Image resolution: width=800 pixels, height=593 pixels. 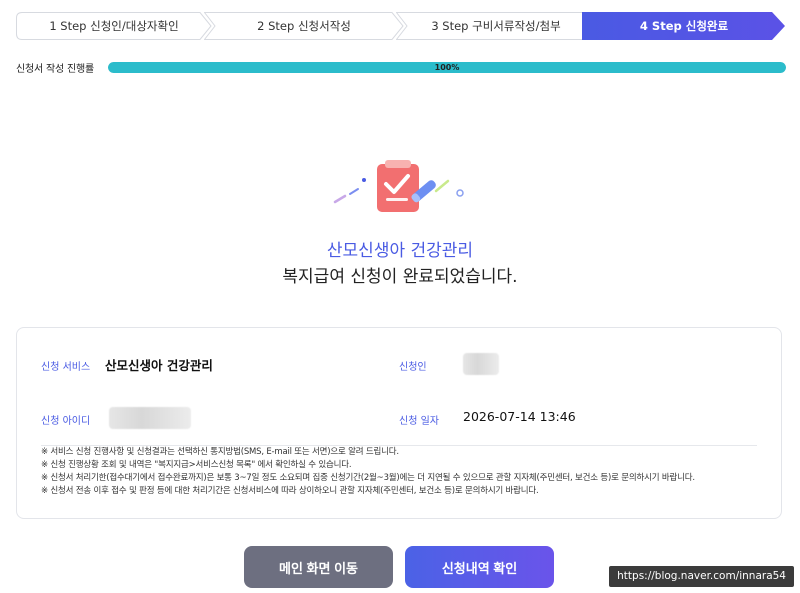 I want to click on service-label: 신청 서비스, so click(x=66, y=367).